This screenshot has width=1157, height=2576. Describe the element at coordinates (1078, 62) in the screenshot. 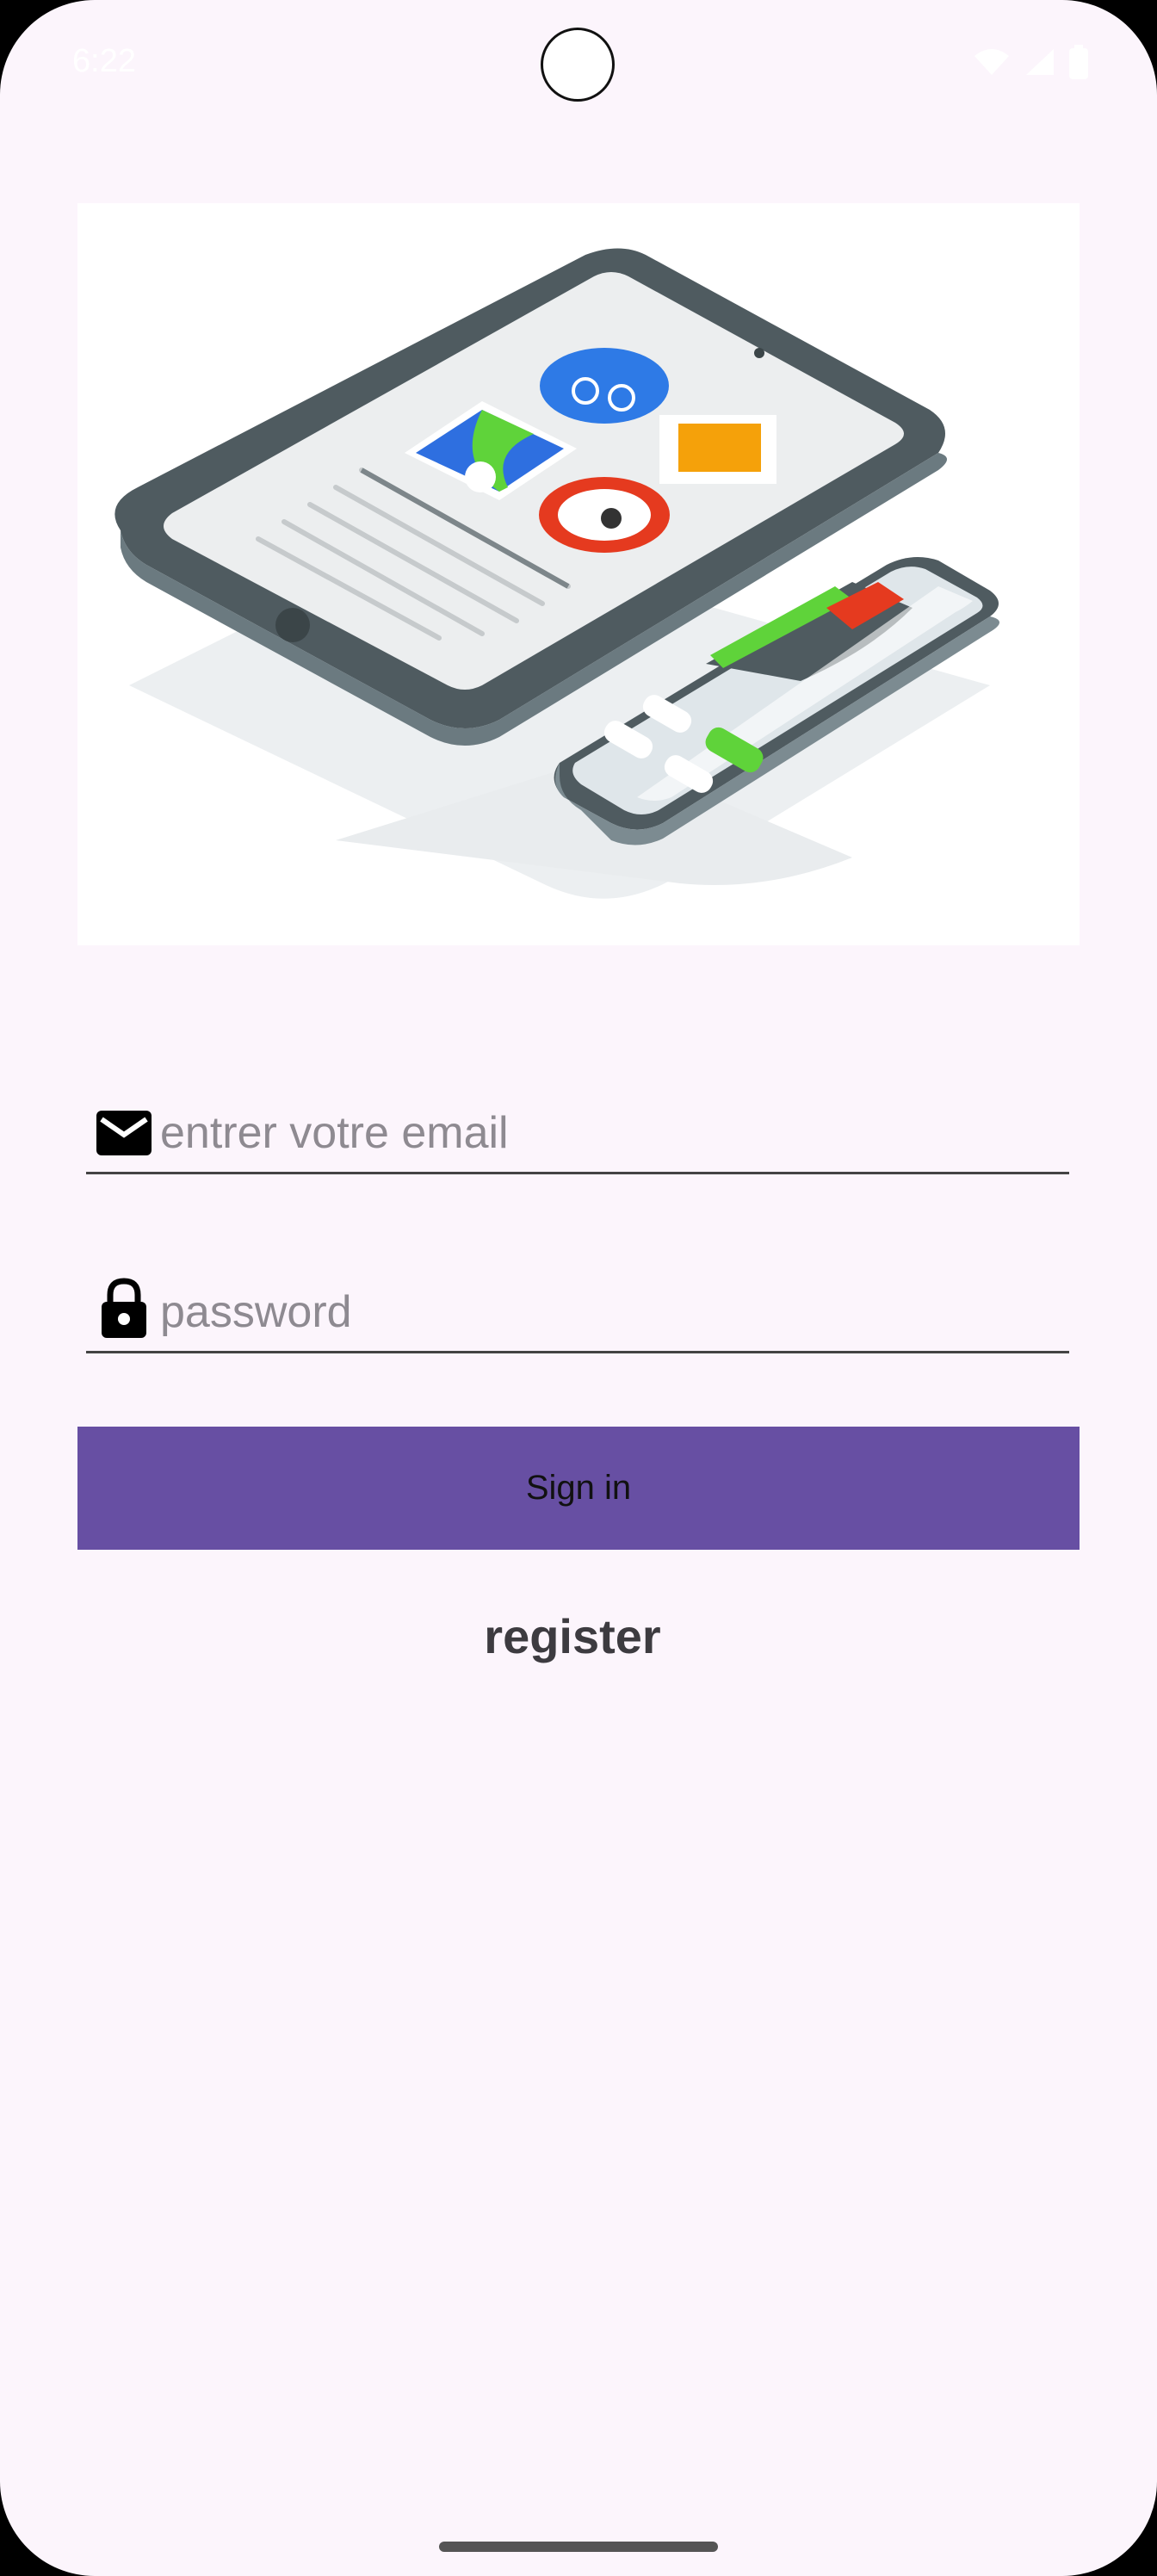

I see `battery-icon` at that location.